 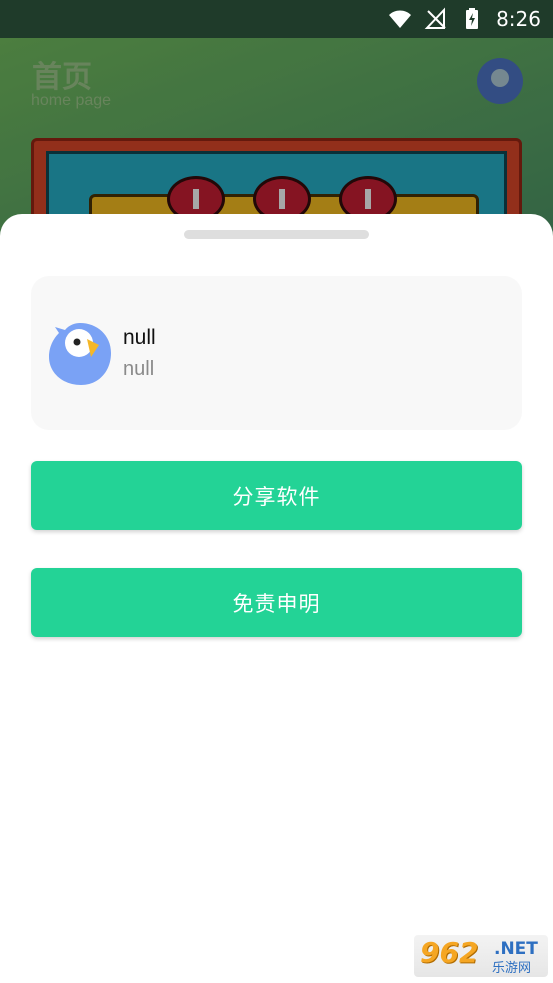 I want to click on no-signal-icon, so click(x=436, y=19).